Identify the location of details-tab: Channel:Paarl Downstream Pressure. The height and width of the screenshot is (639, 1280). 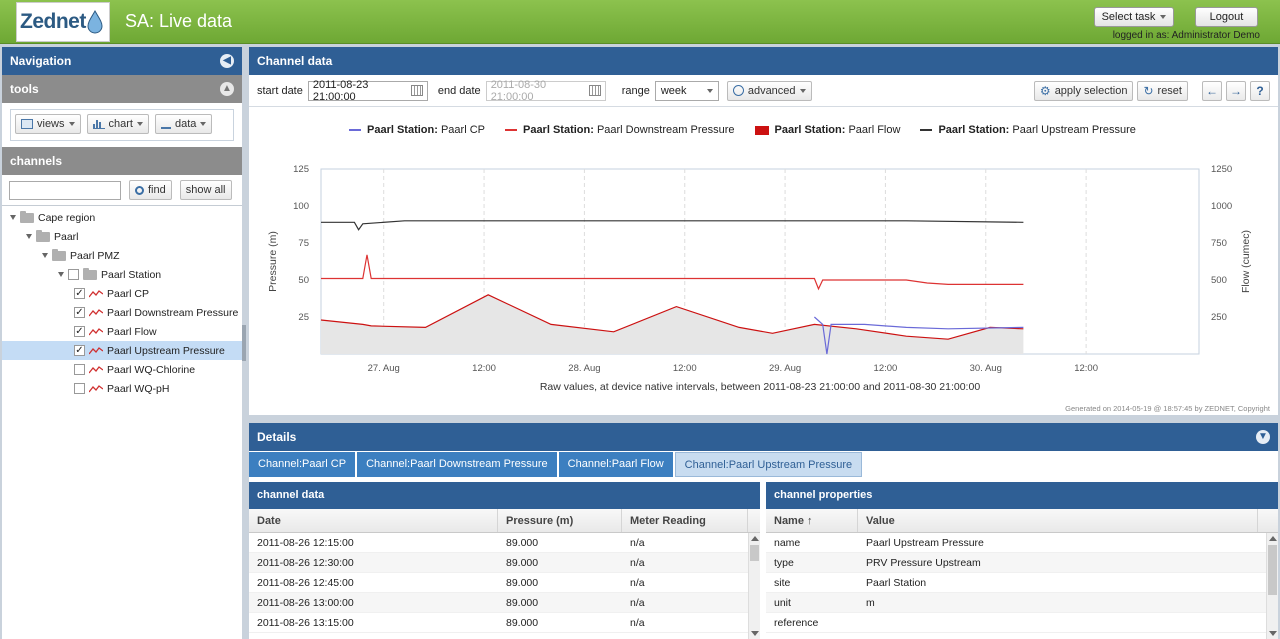
(457, 464).